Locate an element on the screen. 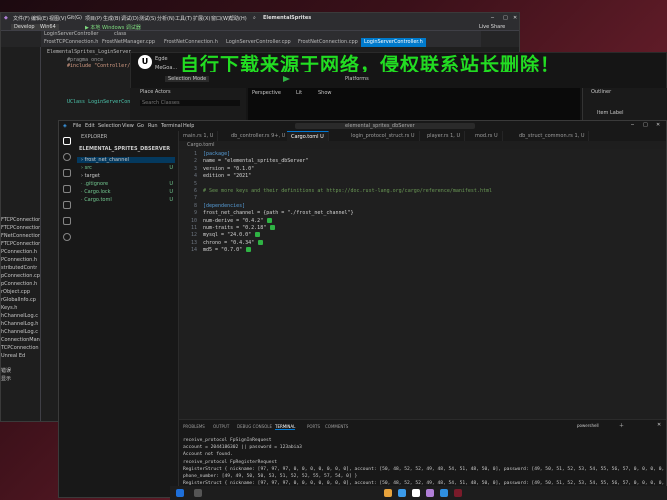 This screenshot has height=500, width=667. menu-run: Run is located at coordinates (153, 126).